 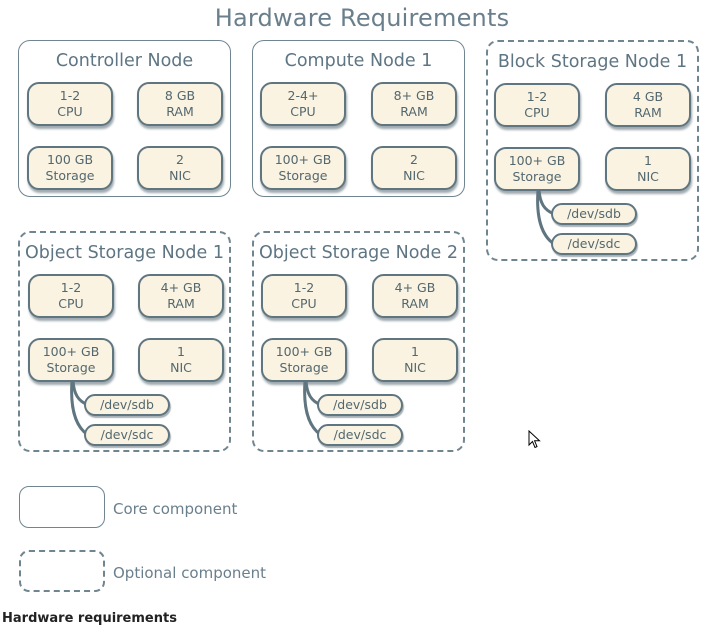 I want to click on legend-core-swatch, so click(x=62, y=507).